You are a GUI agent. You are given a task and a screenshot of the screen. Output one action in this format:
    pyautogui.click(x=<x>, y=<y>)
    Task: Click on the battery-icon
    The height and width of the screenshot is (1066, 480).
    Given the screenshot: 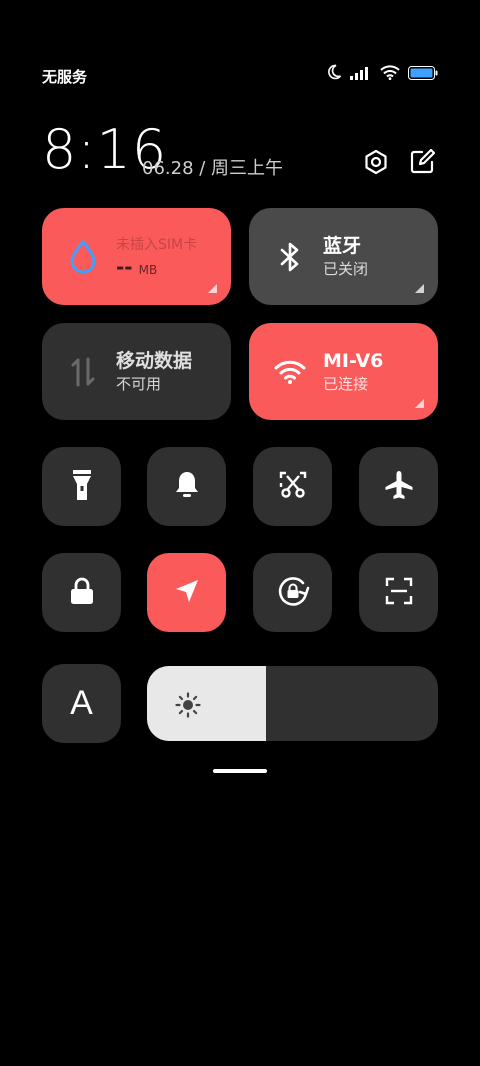 What is the action you would take?
    pyautogui.click(x=423, y=74)
    